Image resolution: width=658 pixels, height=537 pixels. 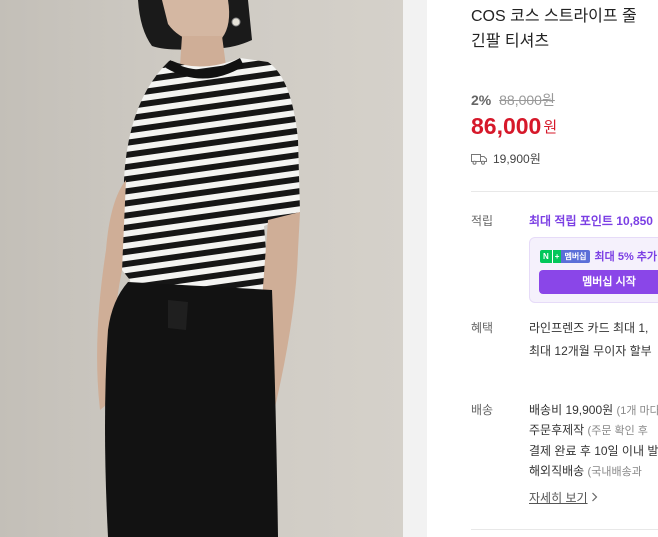 What do you see at coordinates (554, 16) in the screenshot?
I see `product-title-line1: COS 코스 스트라이프 줄` at bounding box center [554, 16].